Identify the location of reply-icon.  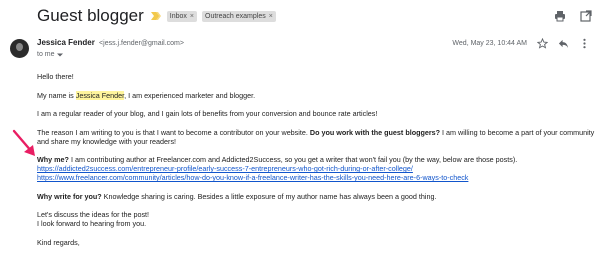
(563, 43).